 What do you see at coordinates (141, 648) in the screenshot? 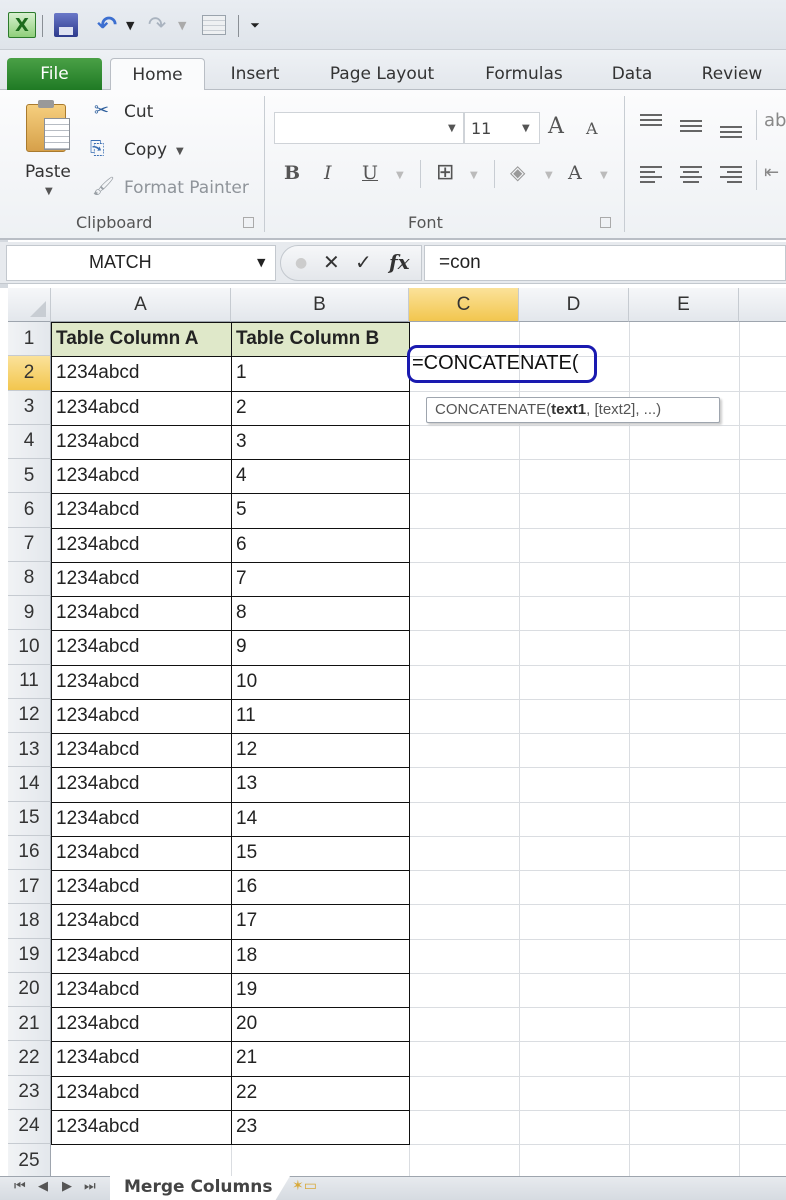
I see `cell-a10: 1234abcd` at bounding box center [141, 648].